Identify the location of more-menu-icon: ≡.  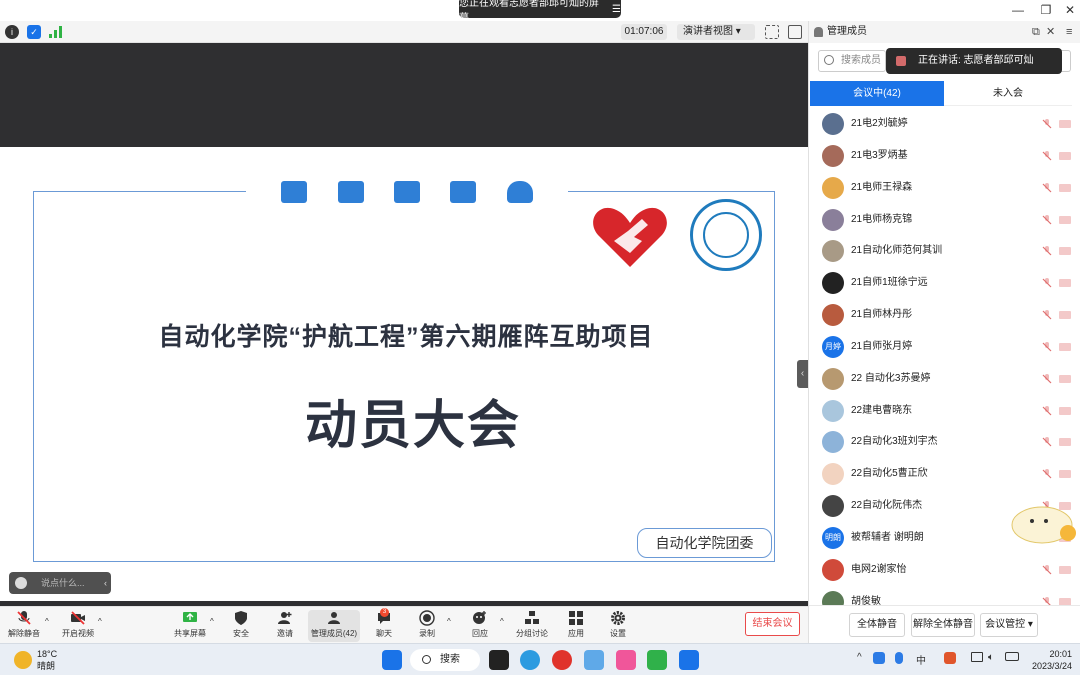
(1069, 32).